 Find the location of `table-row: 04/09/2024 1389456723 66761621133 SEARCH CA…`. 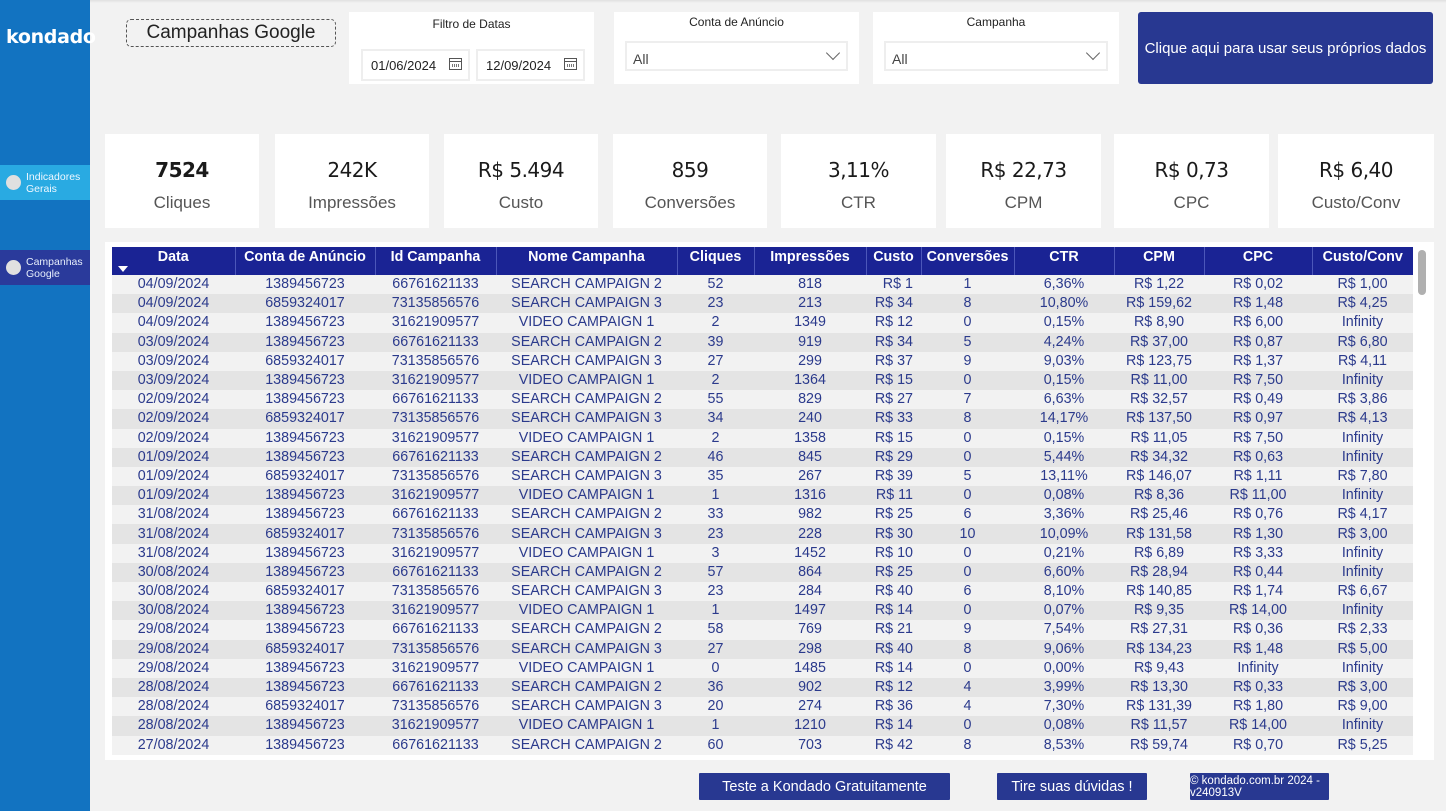

table-row: 04/09/2024 1389456723 66761621133 SEARCH CA… is located at coordinates (762, 285).